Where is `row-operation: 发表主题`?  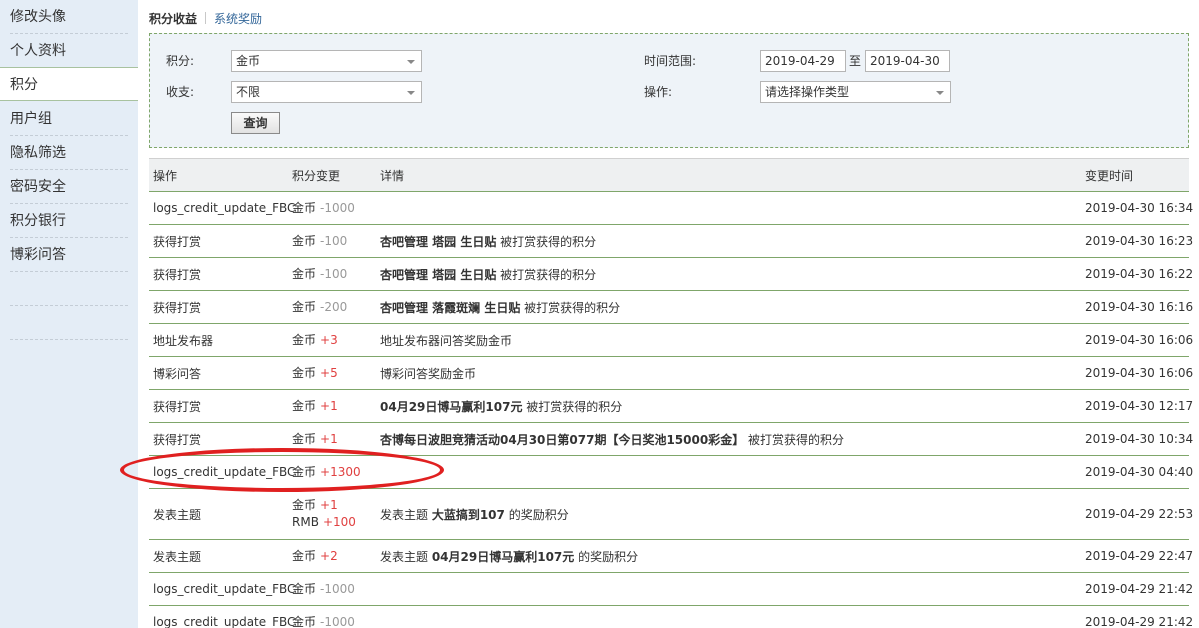 row-operation: 发表主题 is located at coordinates (177, 556).